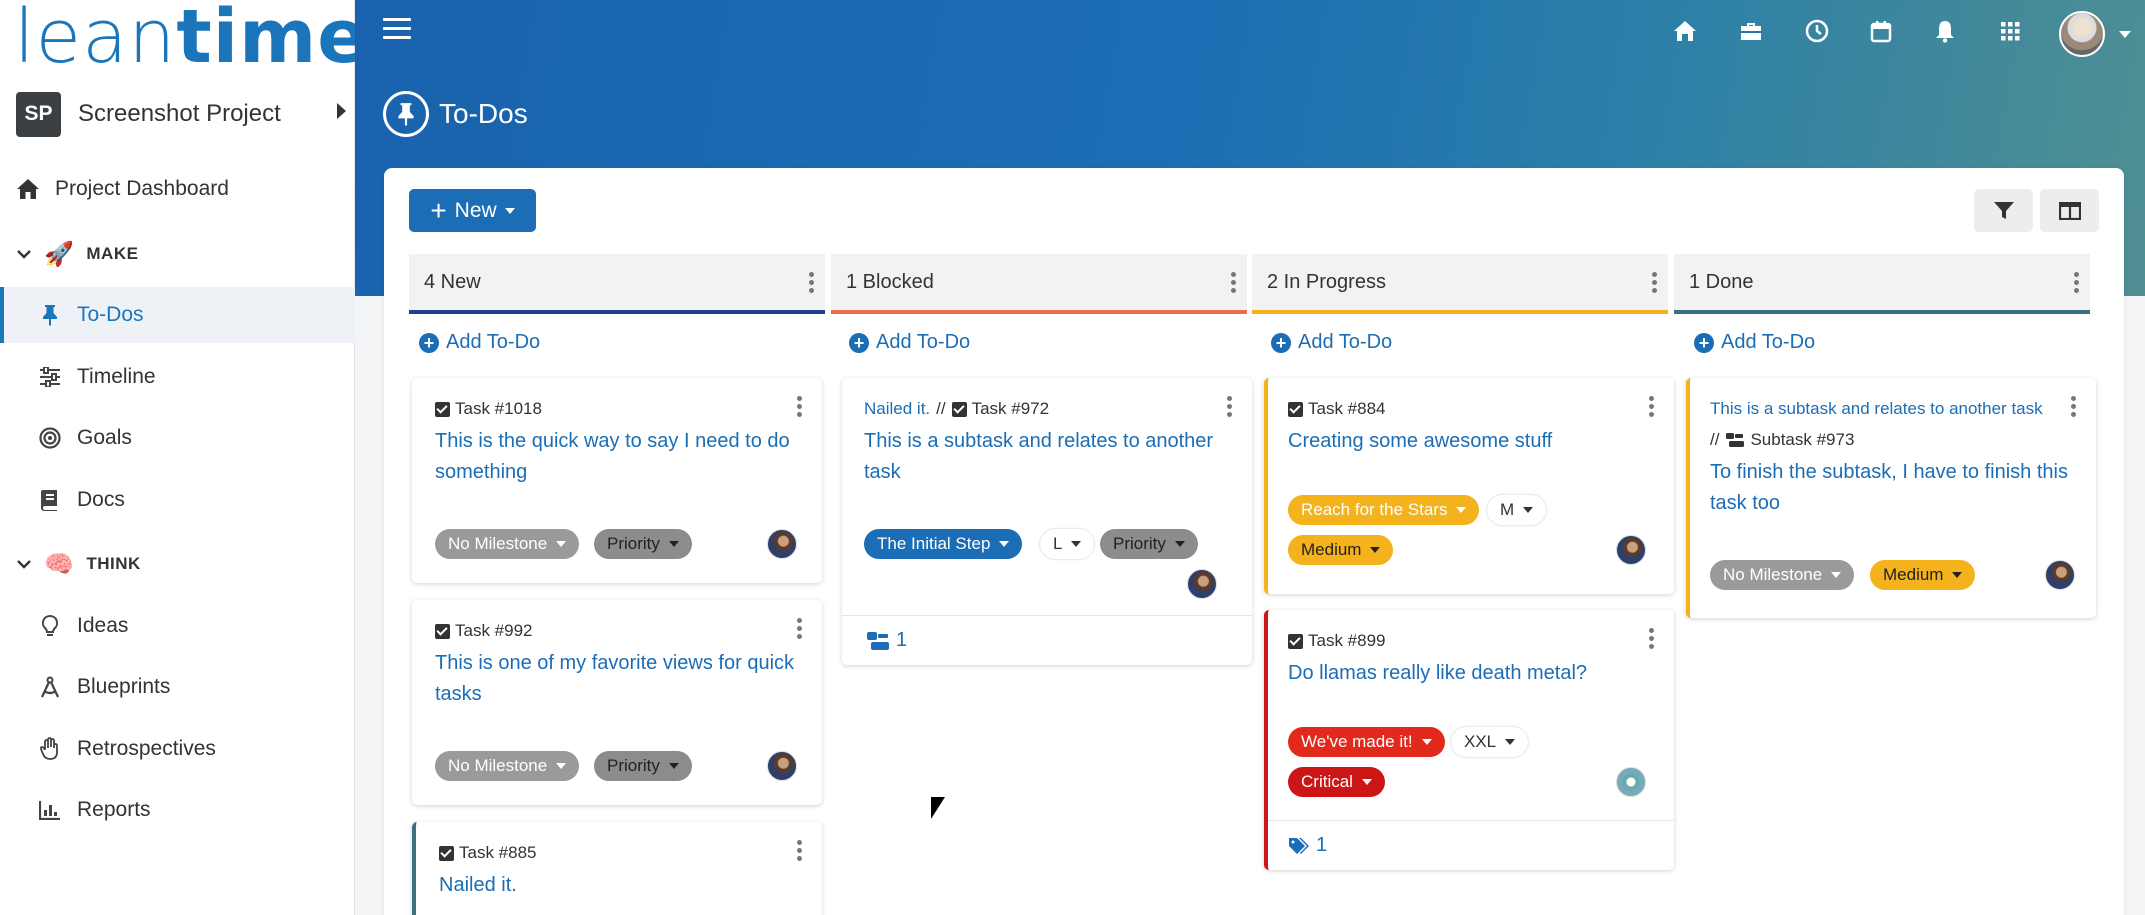 This screenshot has height=915, width=2145. Describe the element at coordinates (1366, 742) in the screenshot. I see `milestone-dropdown: We've made it!` at that location.